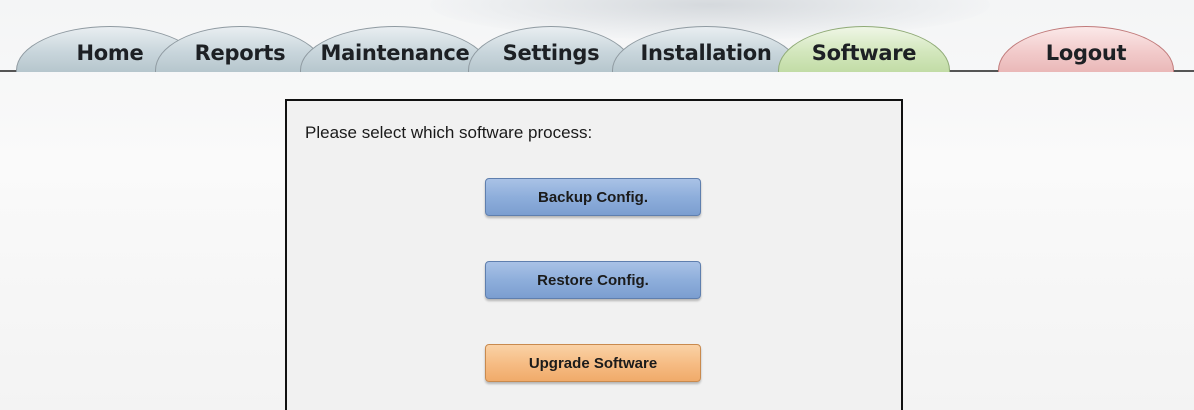  Describe the element at coordinates (706, 52) in the screenshot. I see `tab-installation-label: Installation` at that location.